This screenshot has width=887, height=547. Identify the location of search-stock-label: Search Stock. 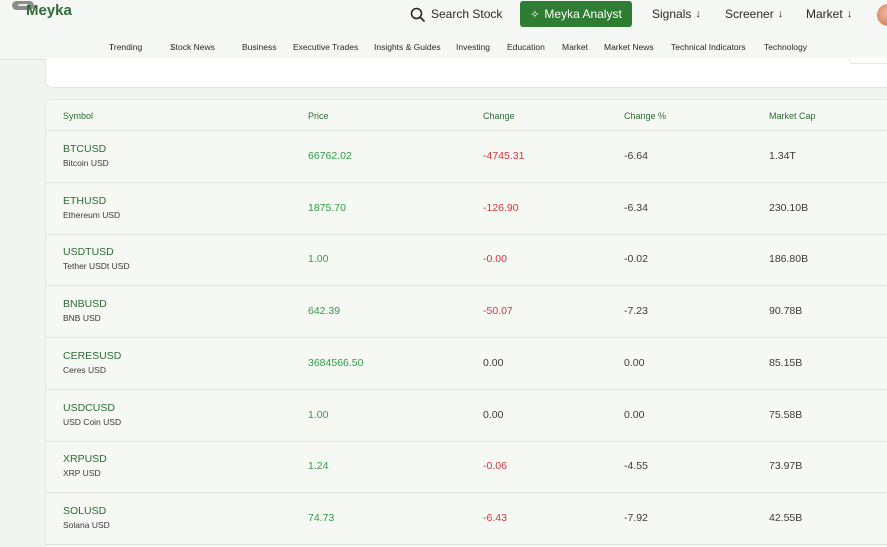
(467, 14).